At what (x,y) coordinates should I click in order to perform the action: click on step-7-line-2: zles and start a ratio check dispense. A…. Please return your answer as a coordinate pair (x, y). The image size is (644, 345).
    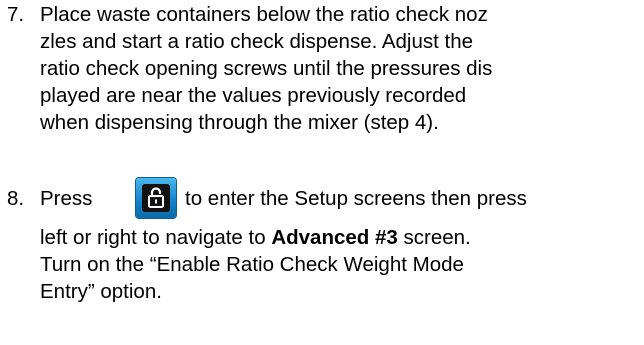
    Looking at the image, I should click on (257, 41).